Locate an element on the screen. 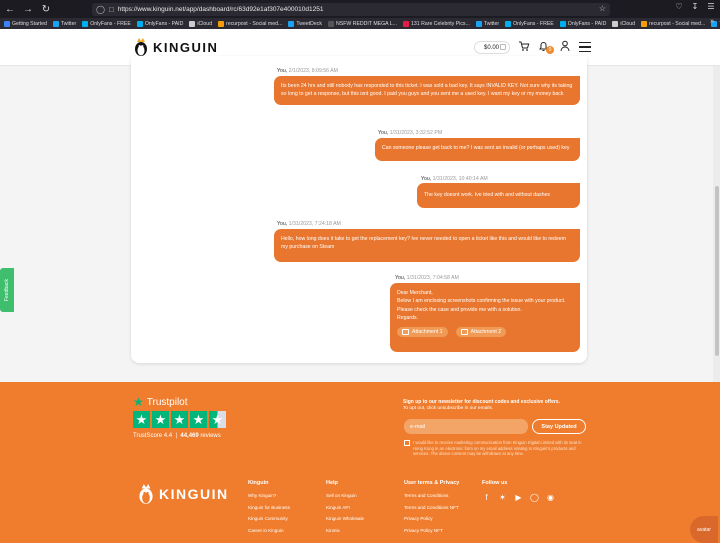  back-icon: ← is located at coordinates (10, 9).